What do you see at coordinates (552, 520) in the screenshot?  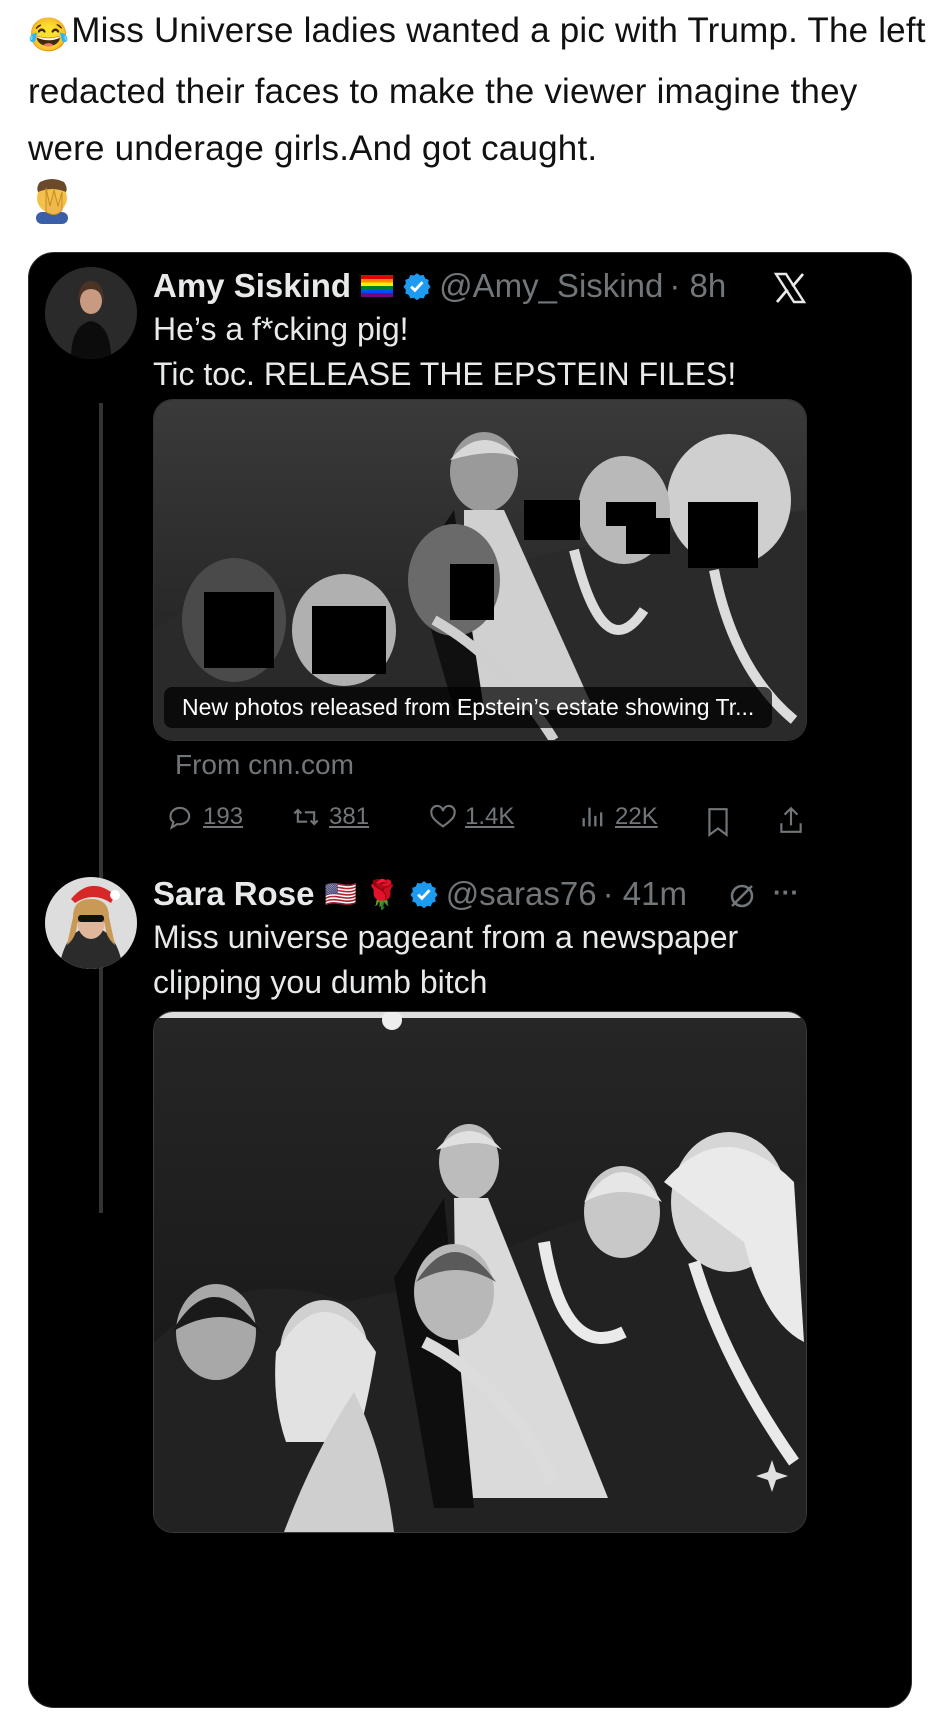 I see `redaction-box` at bounding box center [552, 520].